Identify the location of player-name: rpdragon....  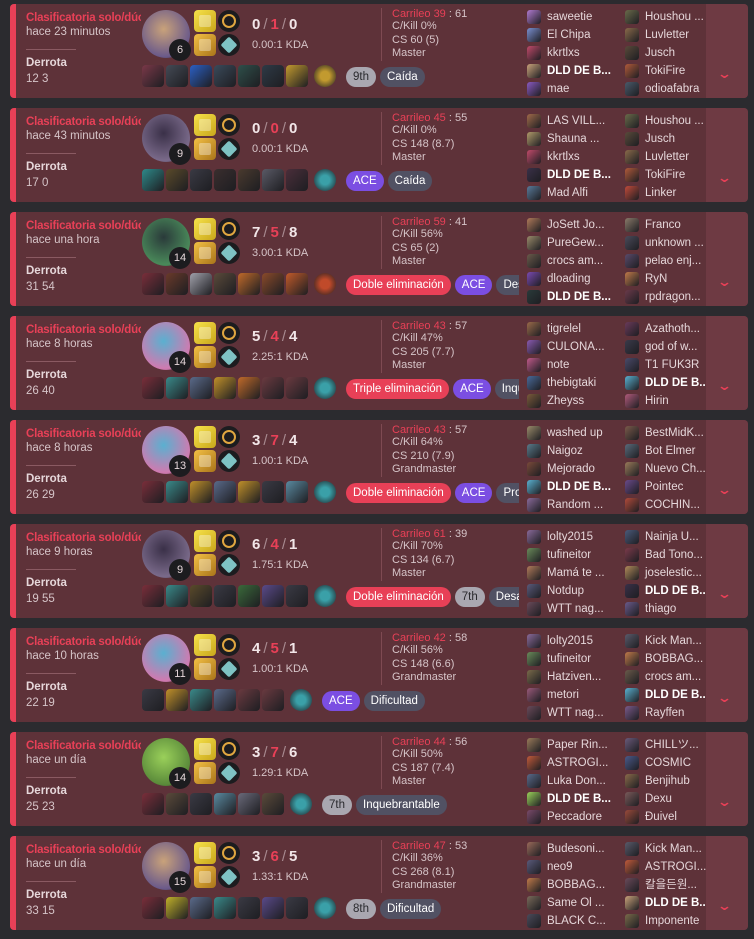
(673, 297).